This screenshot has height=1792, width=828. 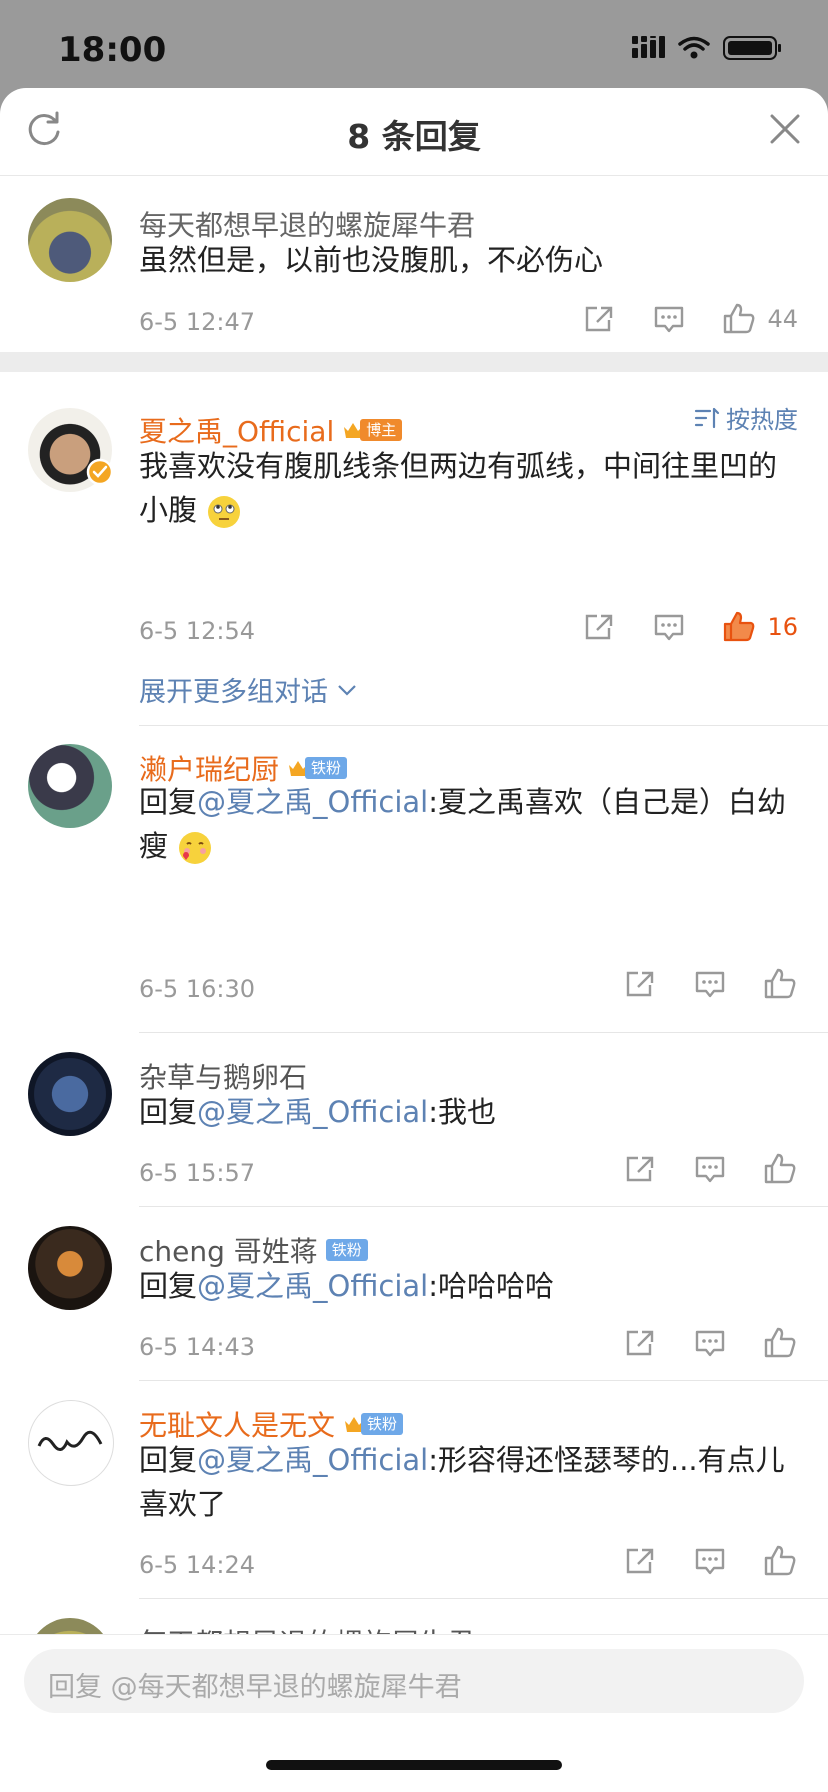 What do you see at coordinates (112, 50) in the screenshot?
I see `status-time: 18:00` at bounding box center [112, 50].